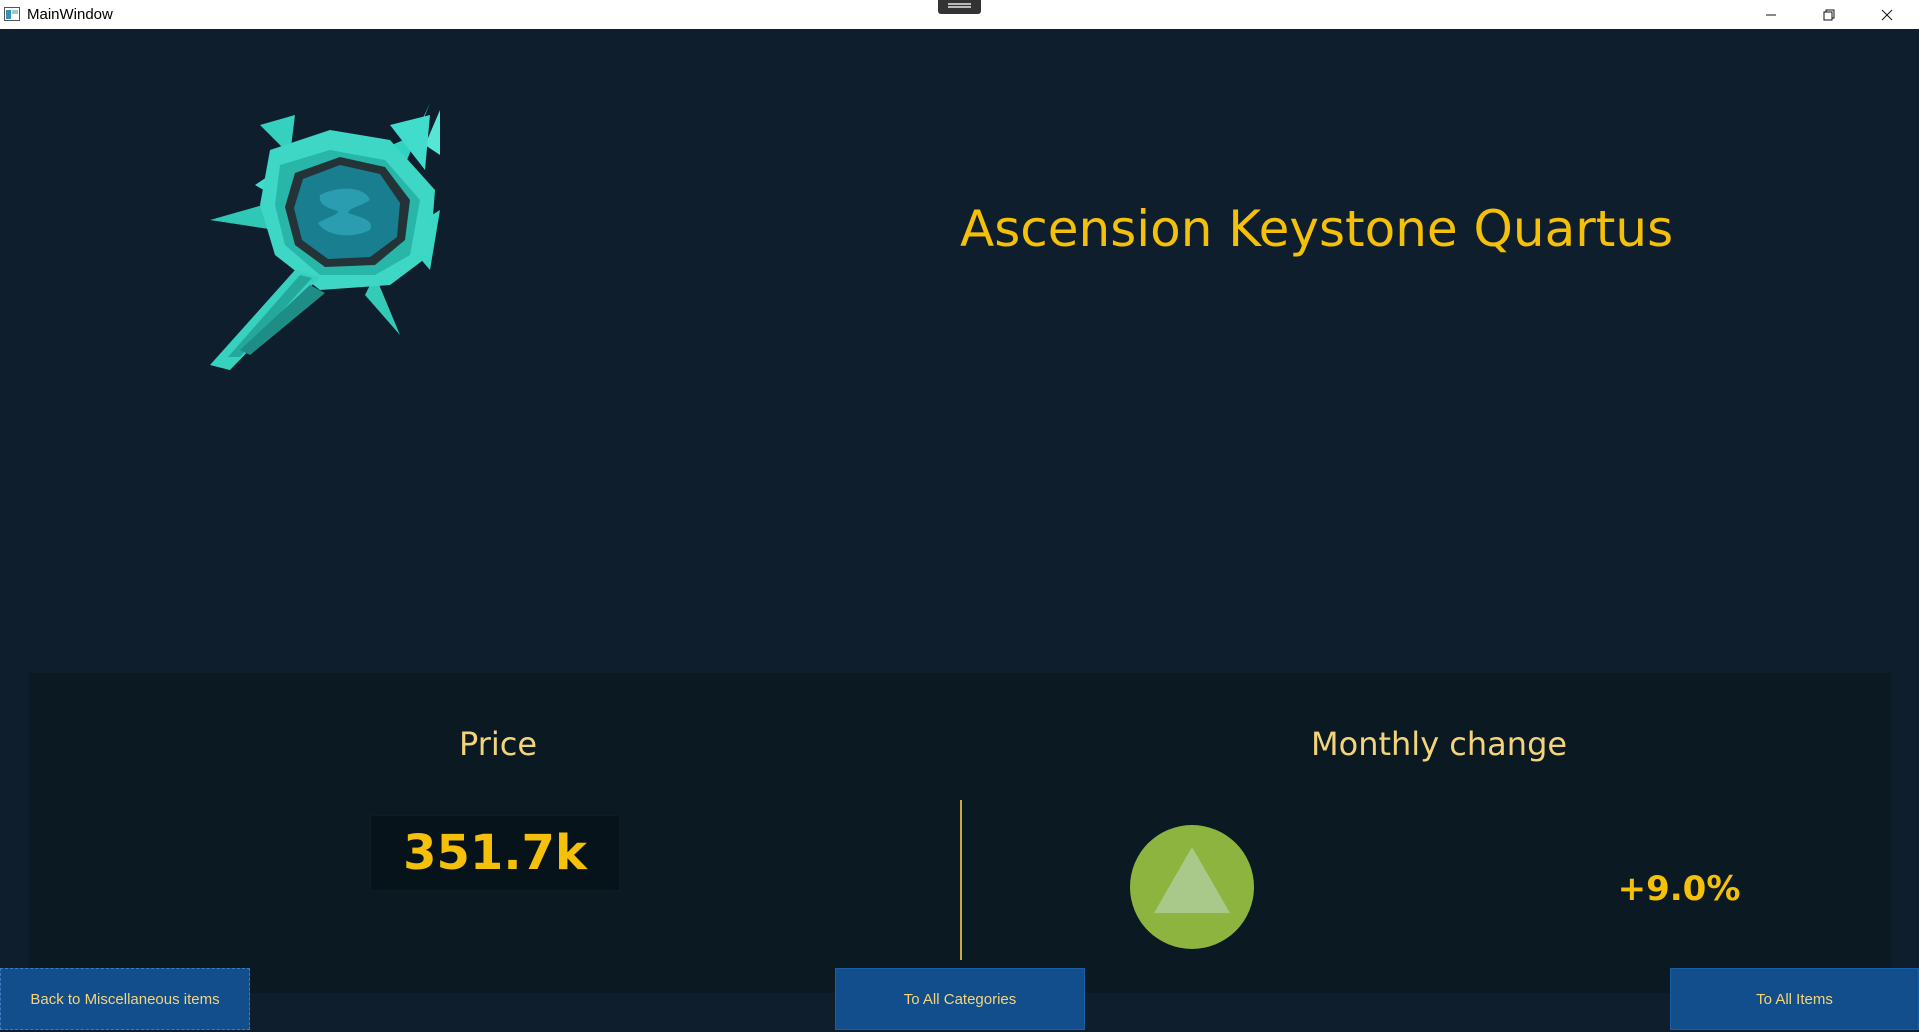 The image size is (1919, 1032). I want to click on price-value: 351.7k, so click(495, 853).